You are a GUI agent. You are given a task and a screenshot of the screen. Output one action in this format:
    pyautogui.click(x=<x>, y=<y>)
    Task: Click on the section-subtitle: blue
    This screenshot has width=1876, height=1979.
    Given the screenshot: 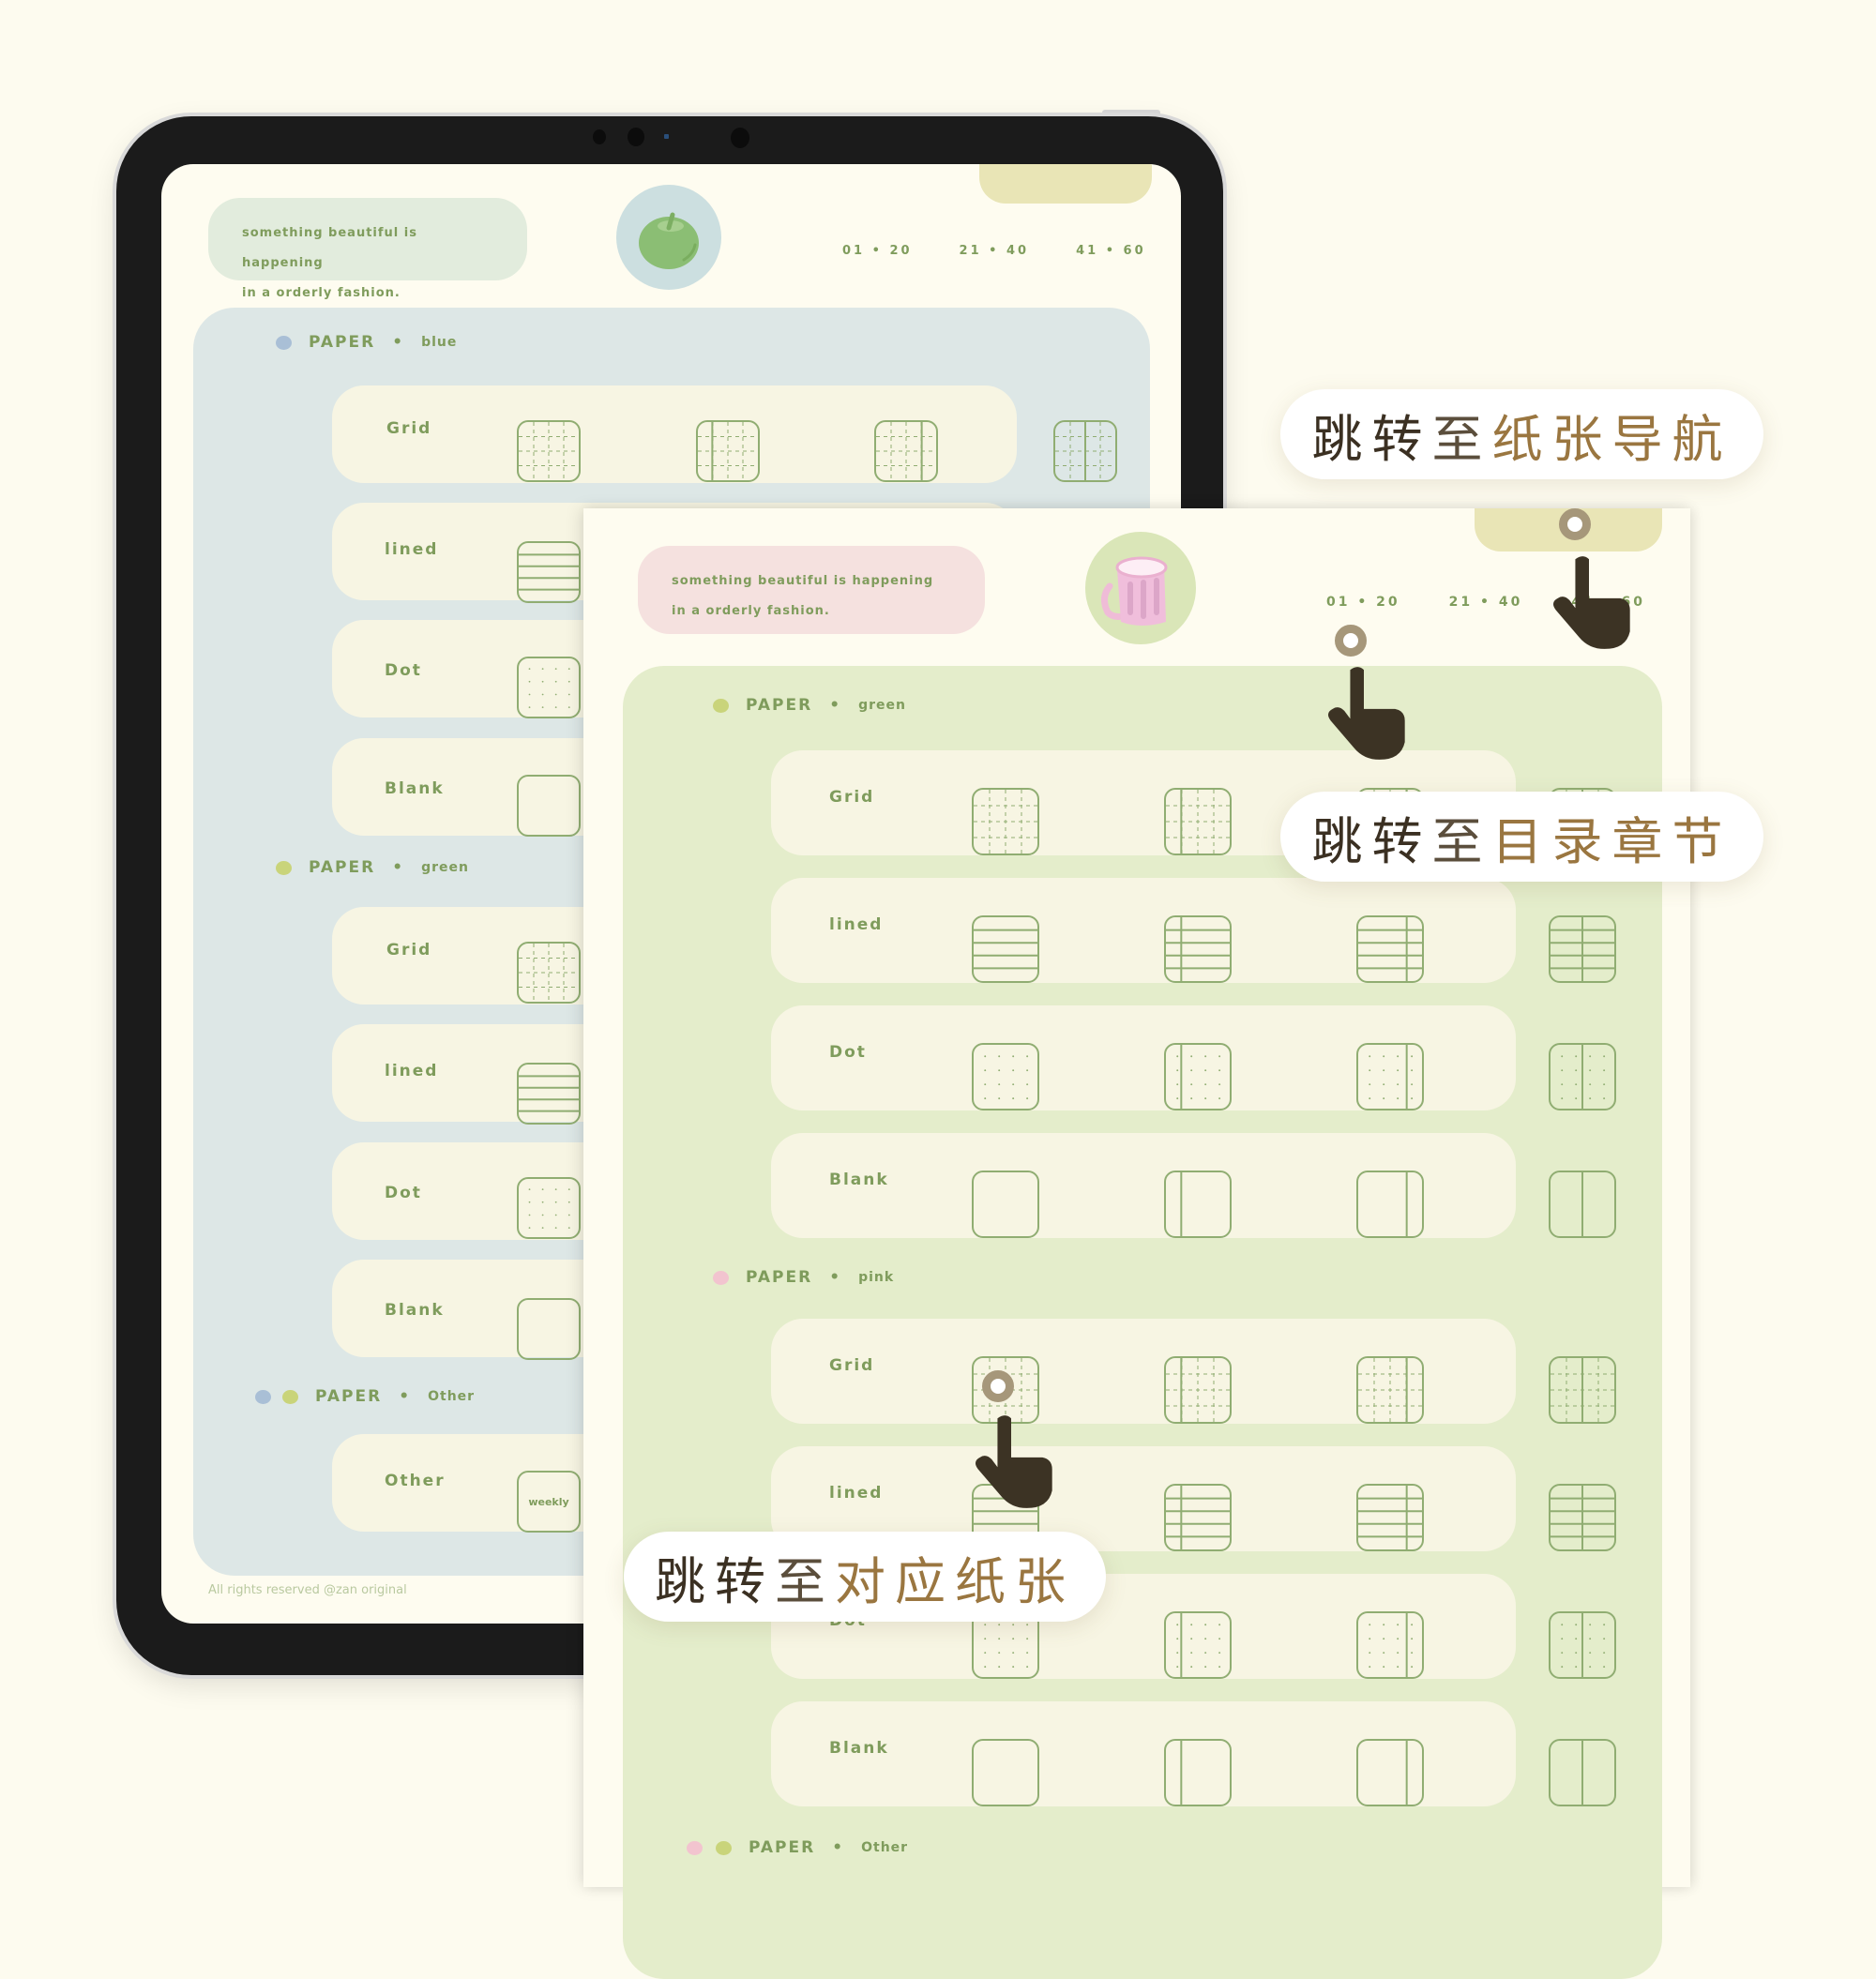 What is the action you would take?
    pyautogui.click(x=439, y=342)
    